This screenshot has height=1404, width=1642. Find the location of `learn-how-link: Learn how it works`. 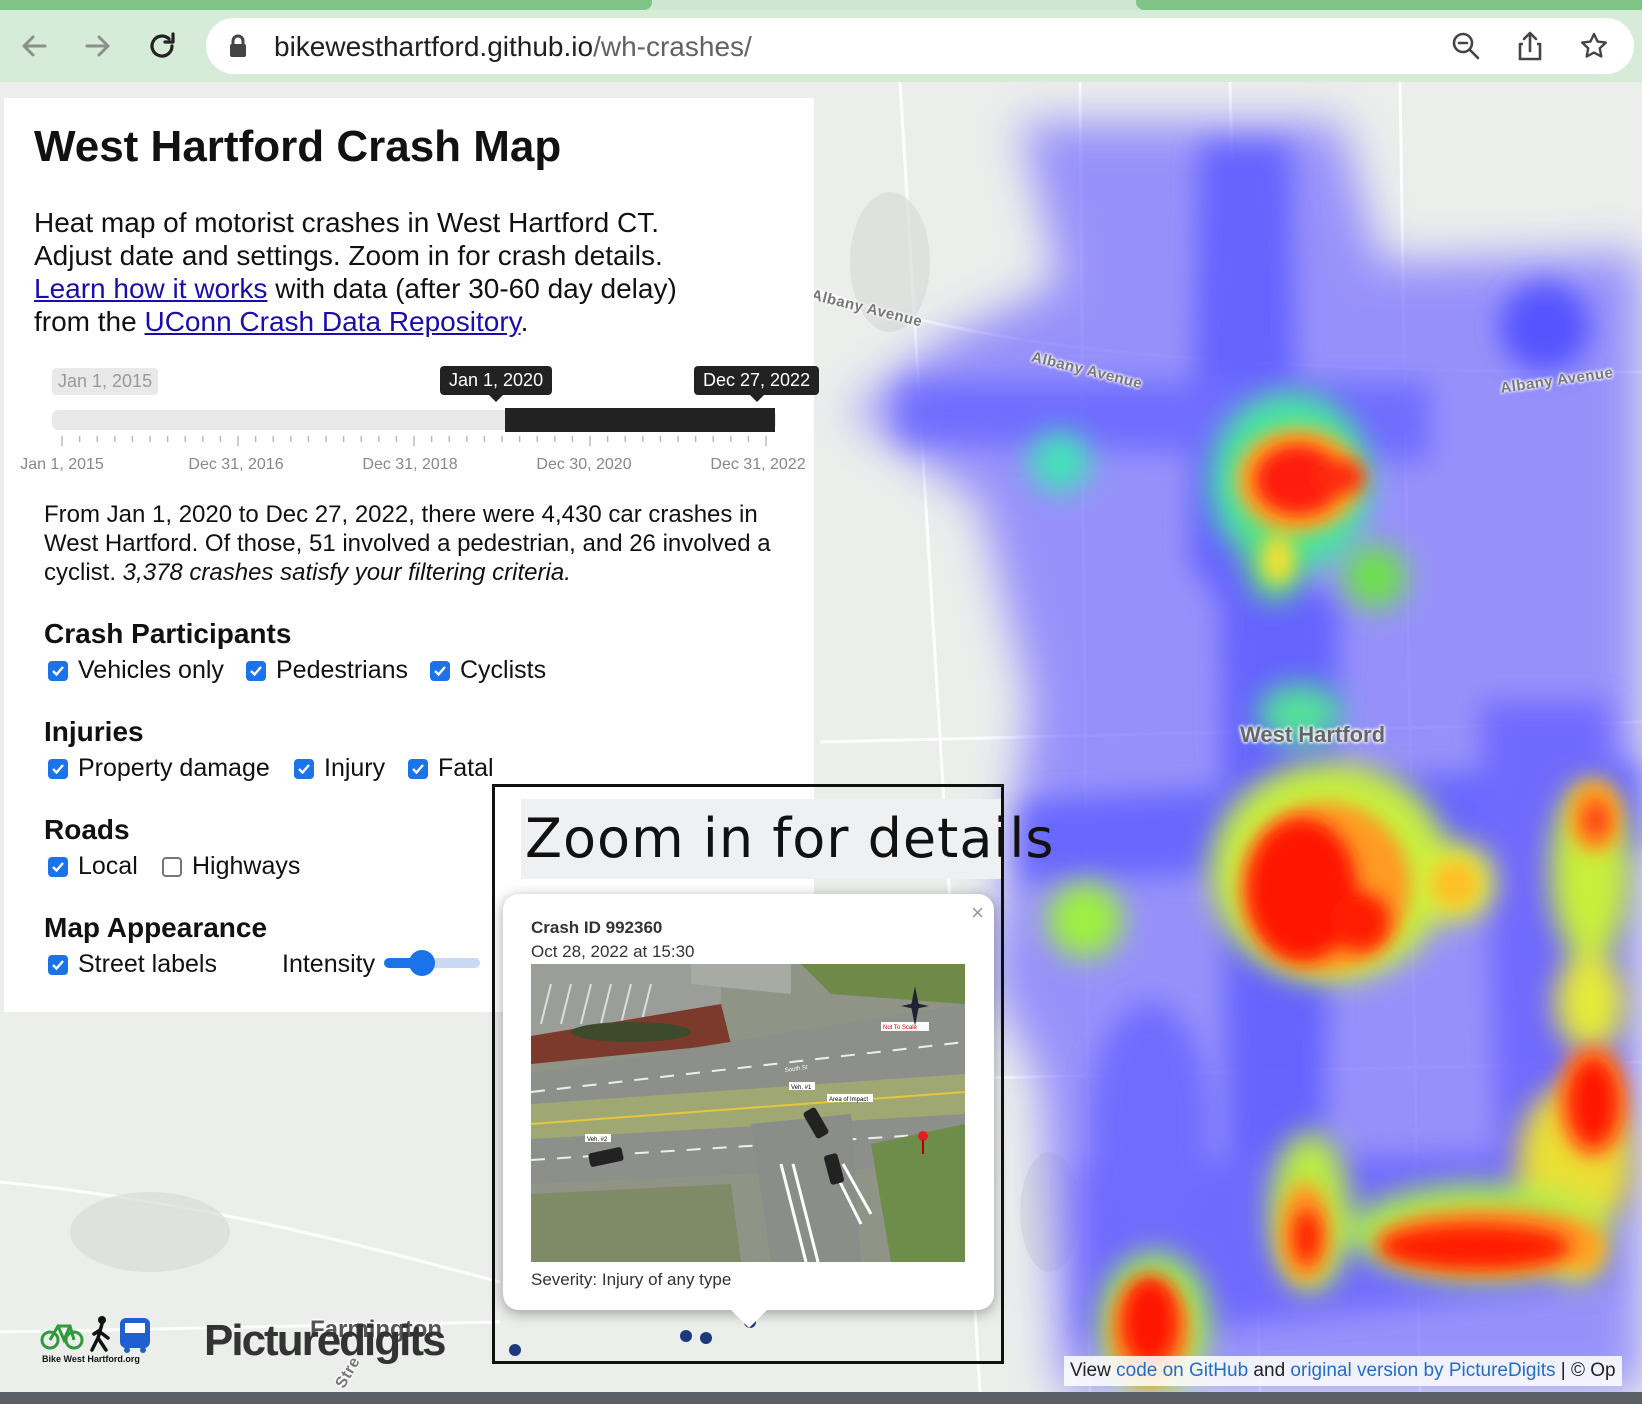

learn-how-link: Learn how it works is located at coordinates (150, 288).